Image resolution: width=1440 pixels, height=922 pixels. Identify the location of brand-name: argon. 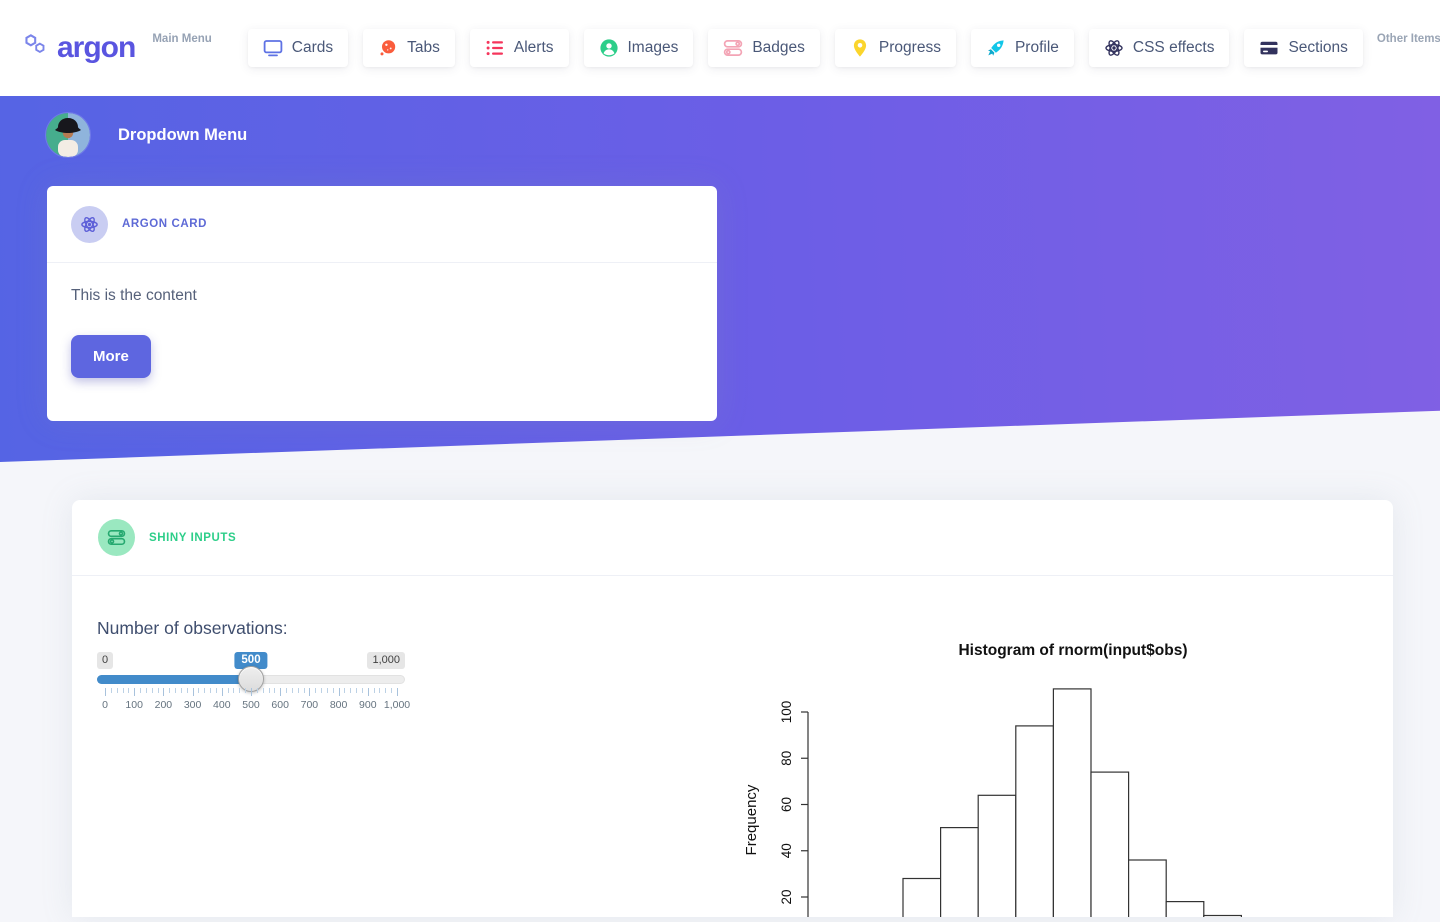
(96, 47).